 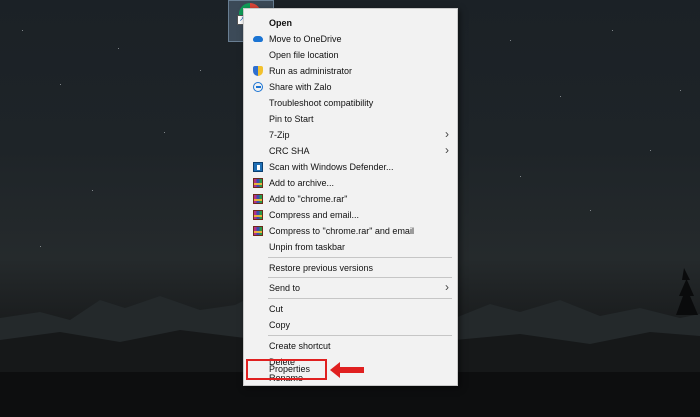 What do you see at coordinates (286, 369) in the screenshot?
I see `properties-highlight-box` at bounding box center [286, 369].